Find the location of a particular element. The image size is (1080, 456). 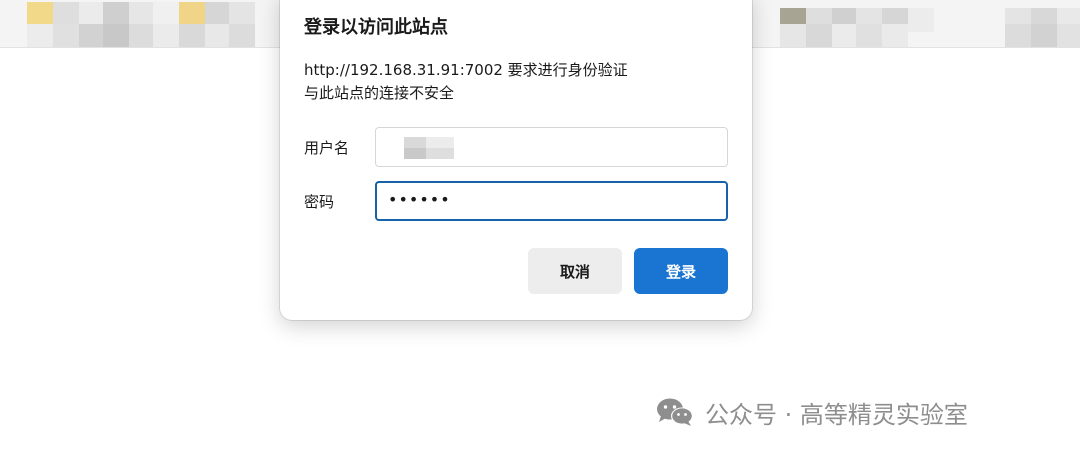

password-field: •••••• is located at coordinates (551, 201).